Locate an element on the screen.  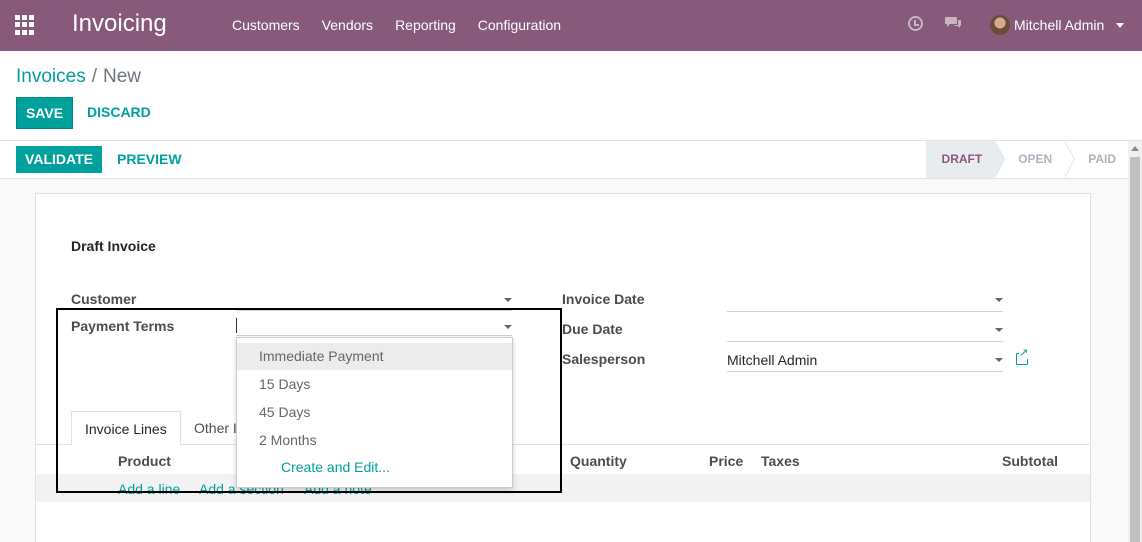
menu-item-configuration: Configuration is located at coordinates (519, 25).